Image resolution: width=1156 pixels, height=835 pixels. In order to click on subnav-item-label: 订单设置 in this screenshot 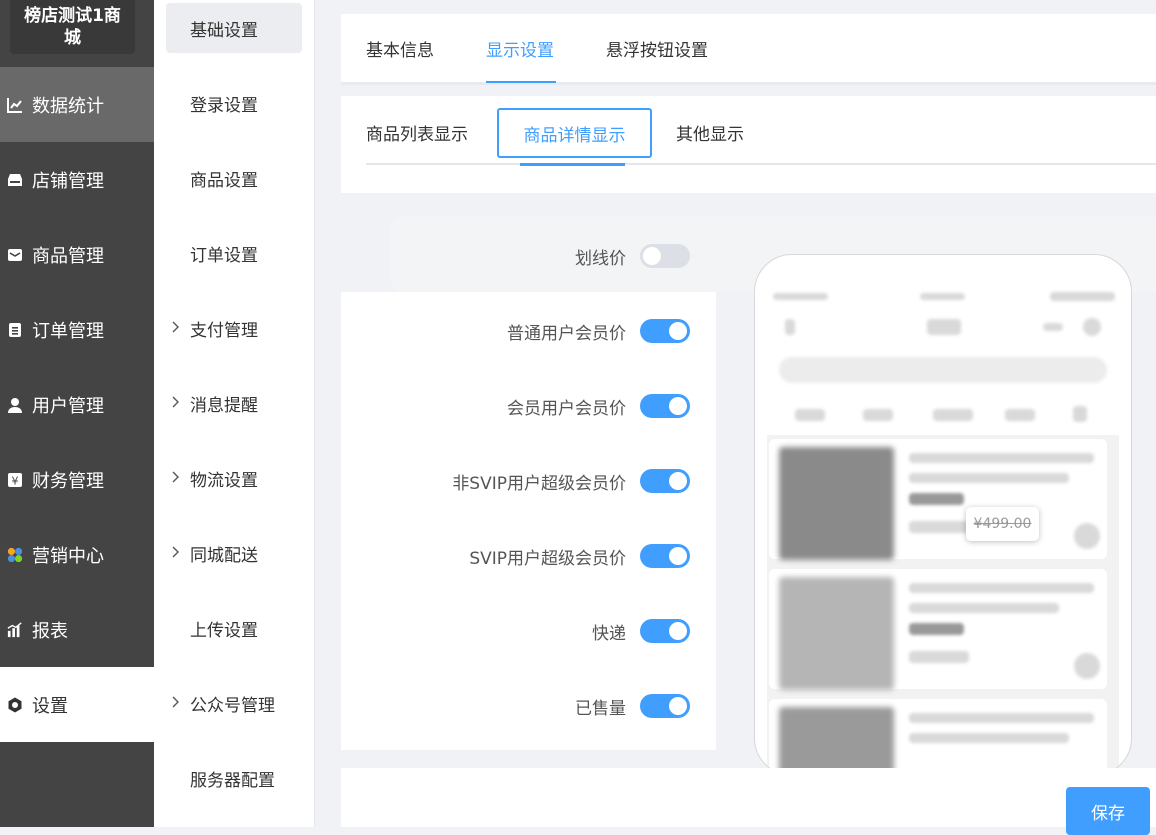, I will do `click(224, 255)`.